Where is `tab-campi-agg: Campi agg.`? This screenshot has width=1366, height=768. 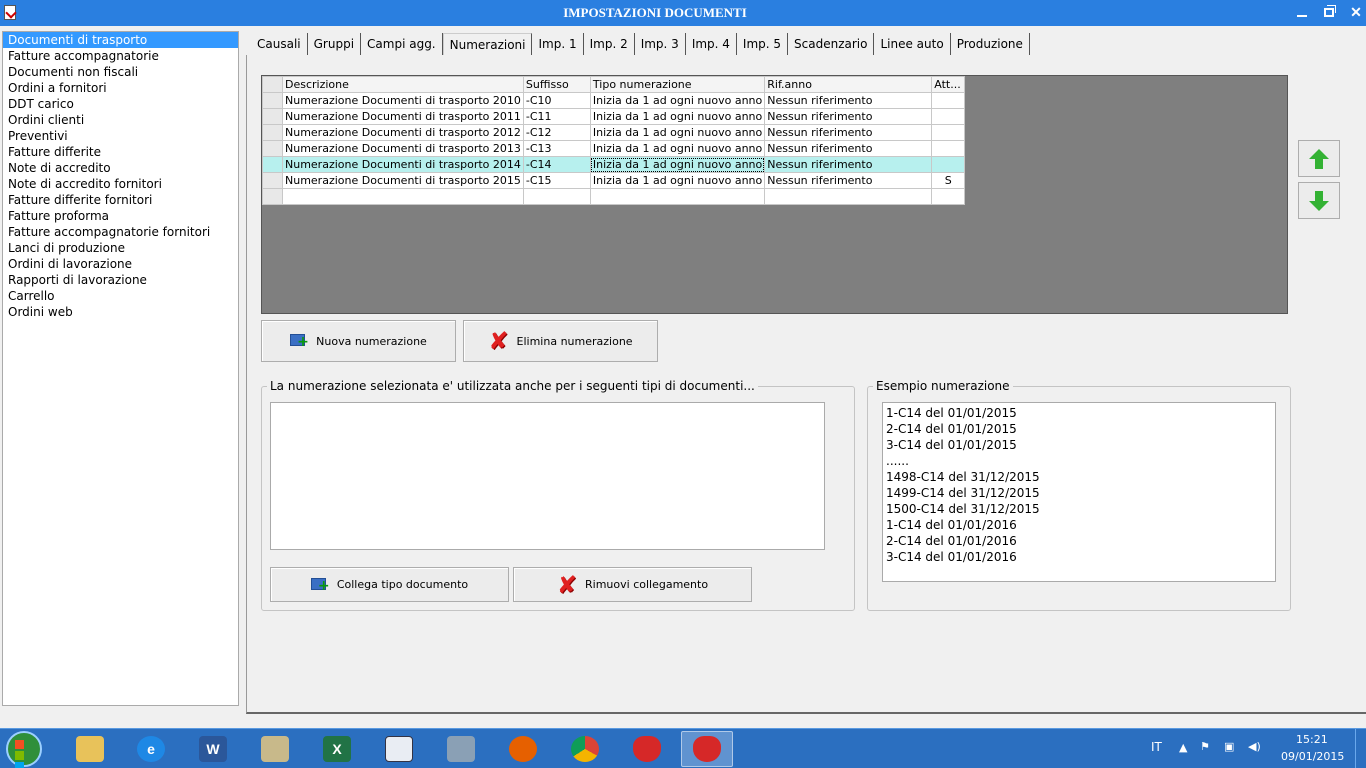 tab-campi-agg: Campi agg. is located at coordinates (402, 44).